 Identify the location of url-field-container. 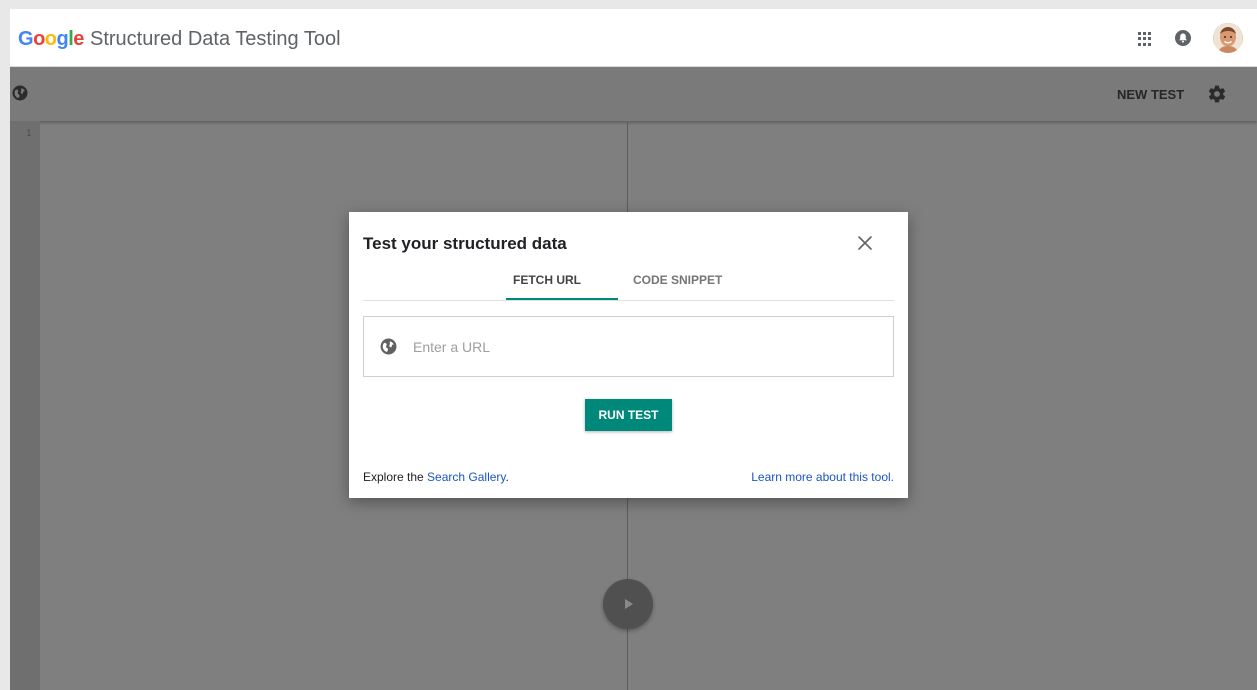
(628, 346).